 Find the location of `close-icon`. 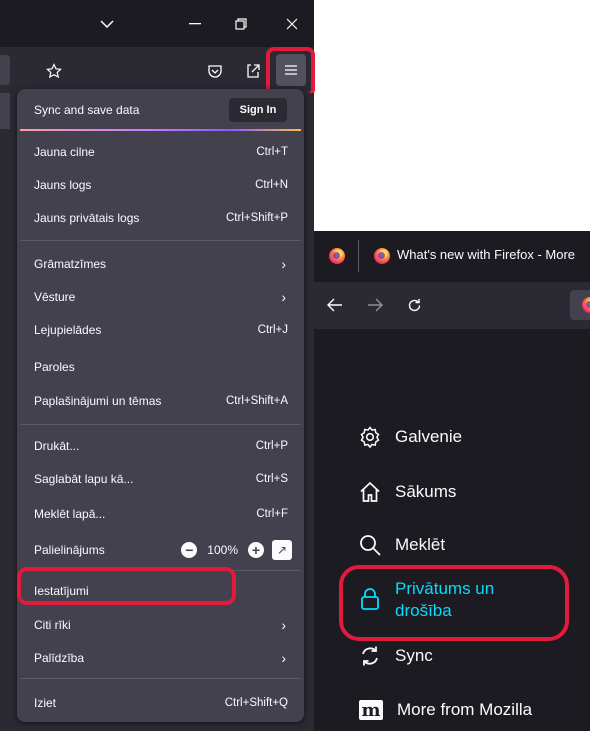

close-icon is located at coordinates (292, 24).